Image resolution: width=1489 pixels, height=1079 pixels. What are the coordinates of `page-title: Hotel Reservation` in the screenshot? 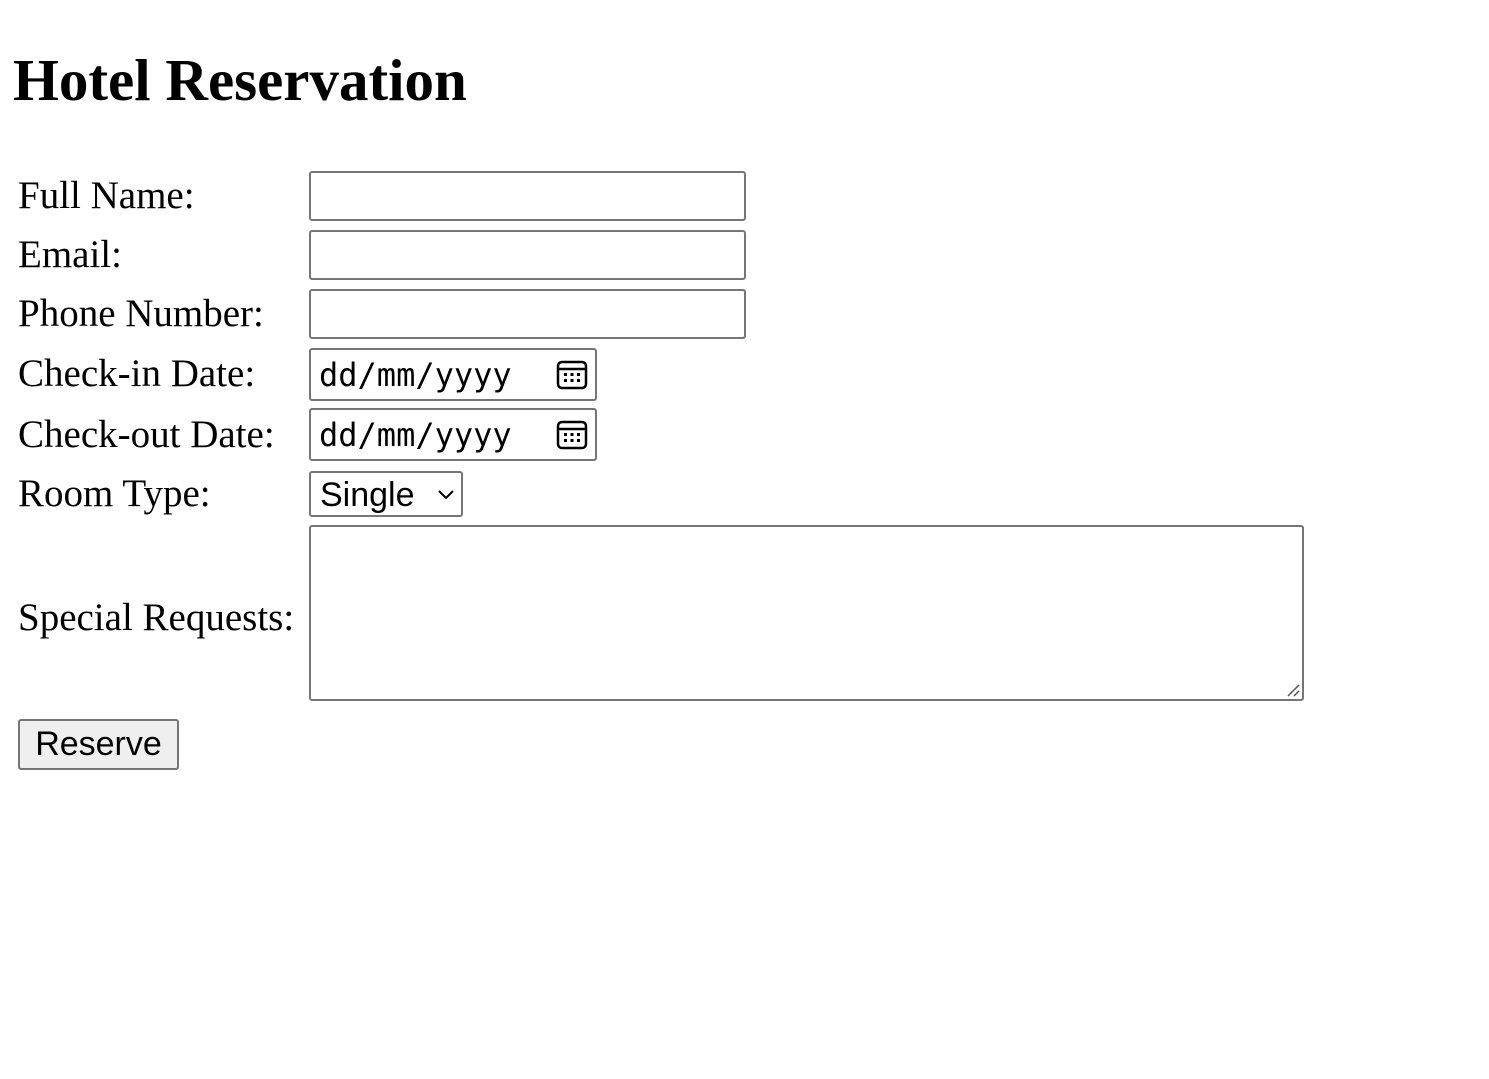 It's located at (240, 80).